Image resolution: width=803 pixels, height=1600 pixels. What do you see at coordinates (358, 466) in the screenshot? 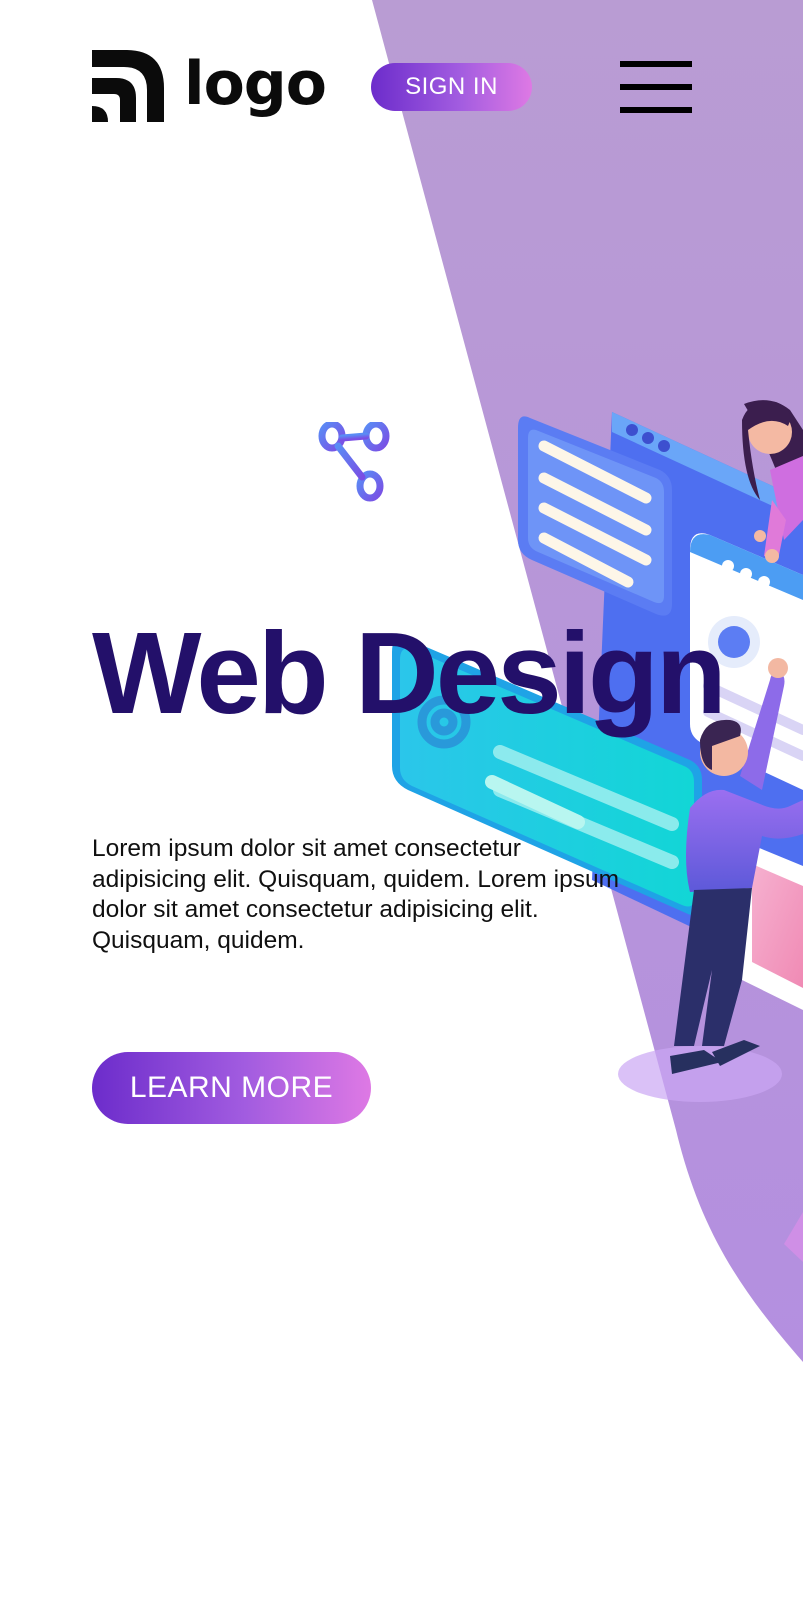
I see `share-icon` at bounding box center [358, 466].